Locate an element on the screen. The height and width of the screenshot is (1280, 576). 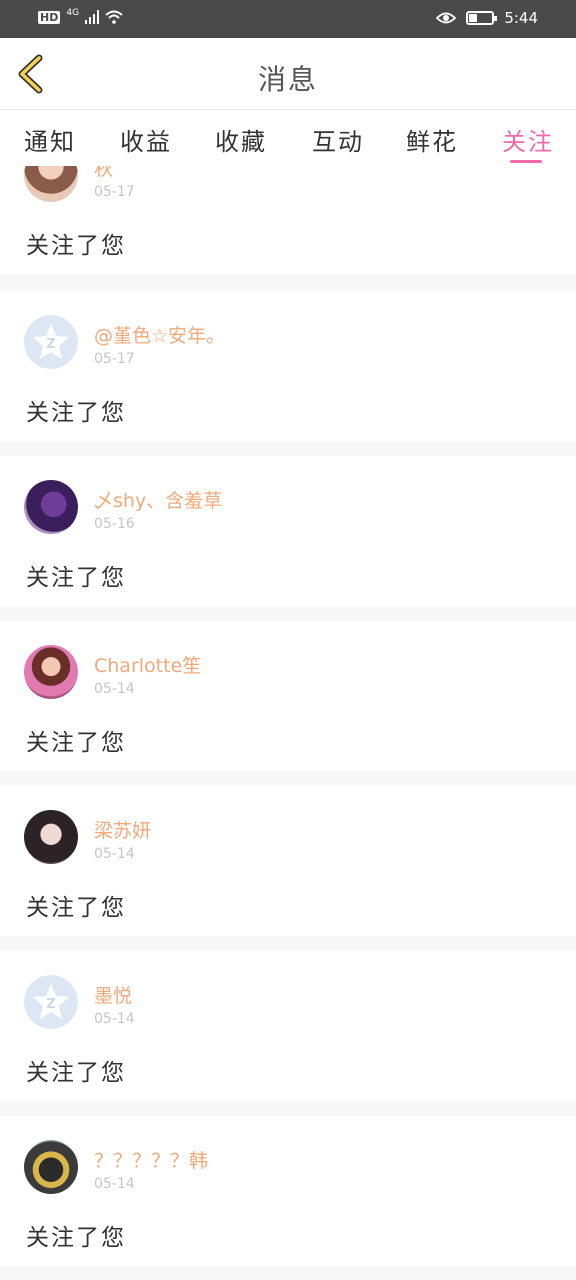
username: ？？？？？韩 is located at coordinates (151, 1159).